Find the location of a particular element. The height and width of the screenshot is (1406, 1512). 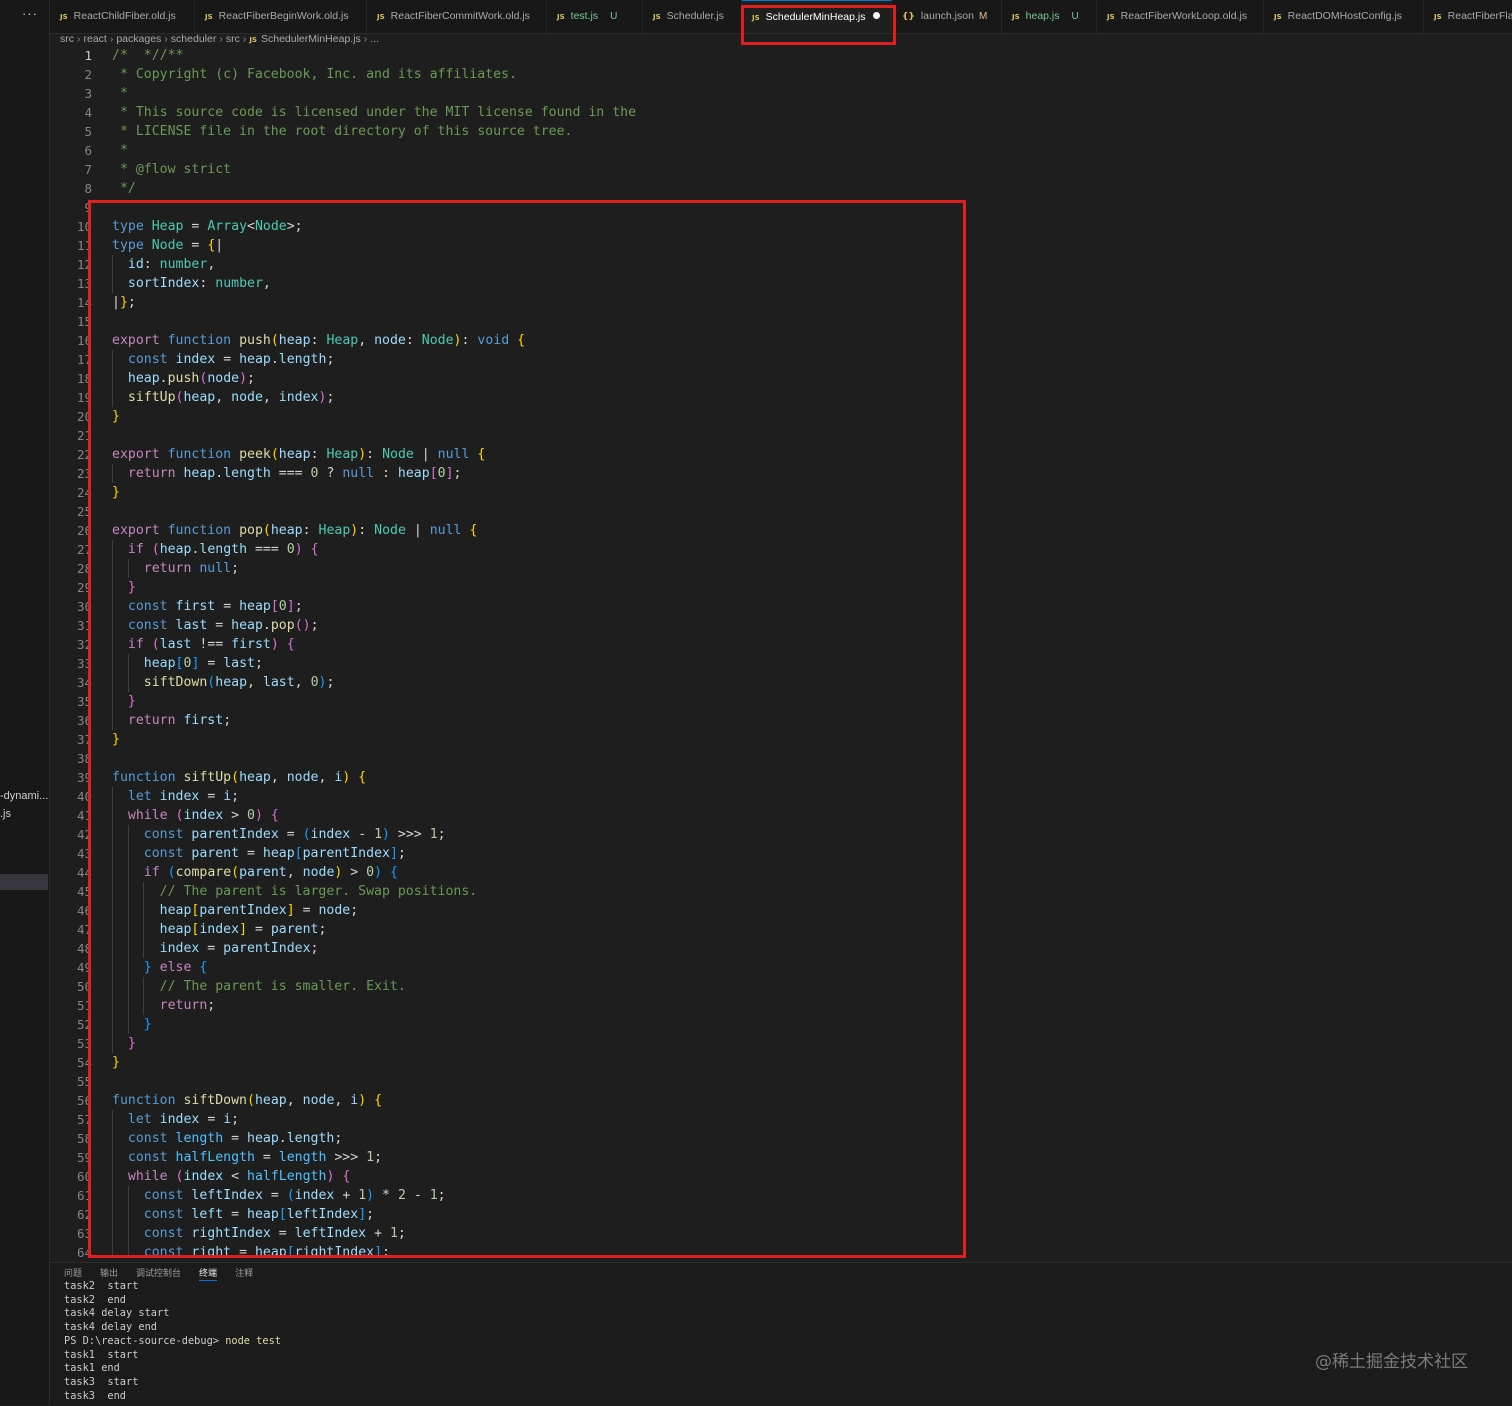

code-line: 8 */ is located at coordinates (750, 188).